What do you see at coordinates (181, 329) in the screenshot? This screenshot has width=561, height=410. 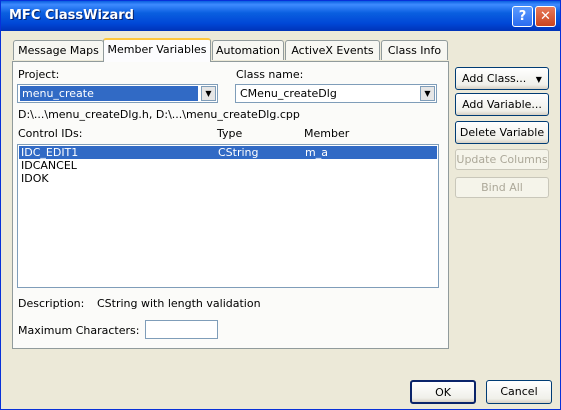 I see `max-chars-input` at bounding box center [181, 329].